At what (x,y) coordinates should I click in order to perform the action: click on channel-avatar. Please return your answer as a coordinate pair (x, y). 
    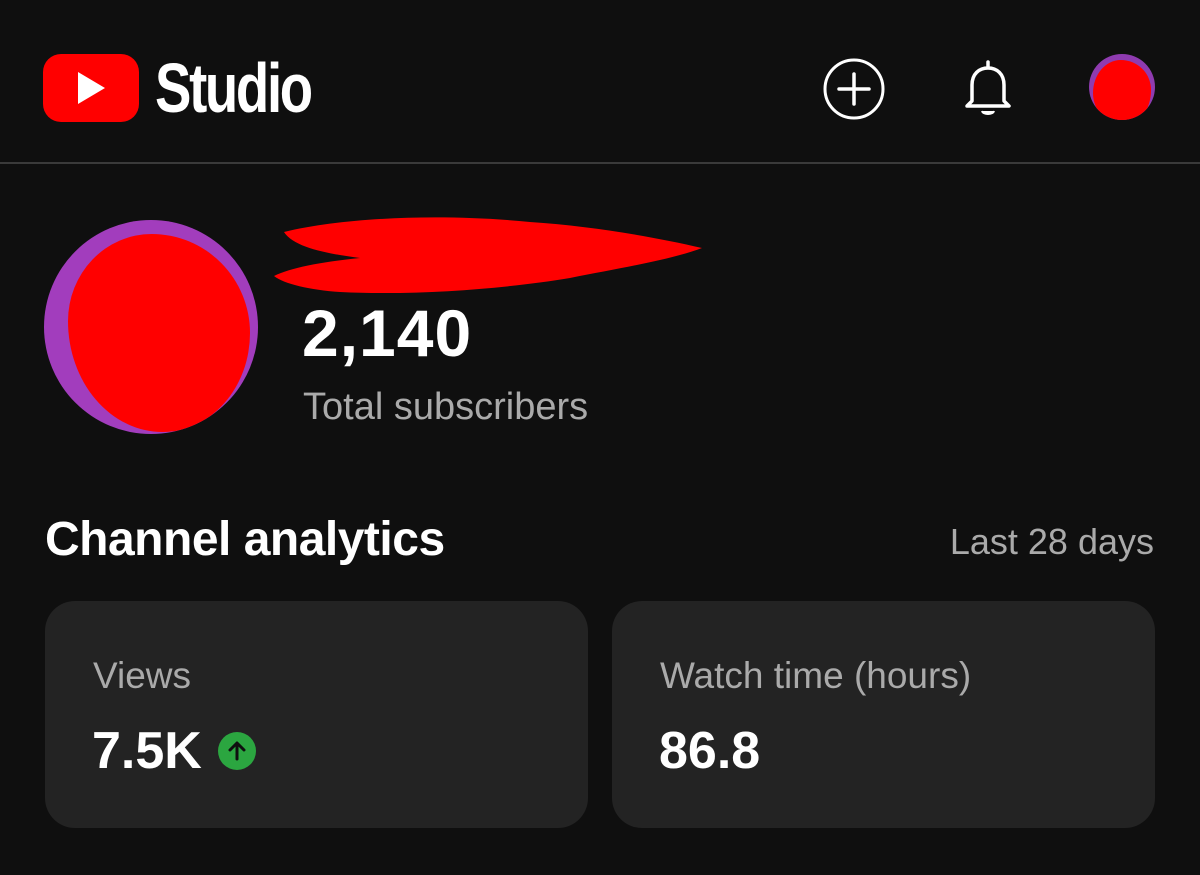
    Looking at the image, I should click on (151, 327).